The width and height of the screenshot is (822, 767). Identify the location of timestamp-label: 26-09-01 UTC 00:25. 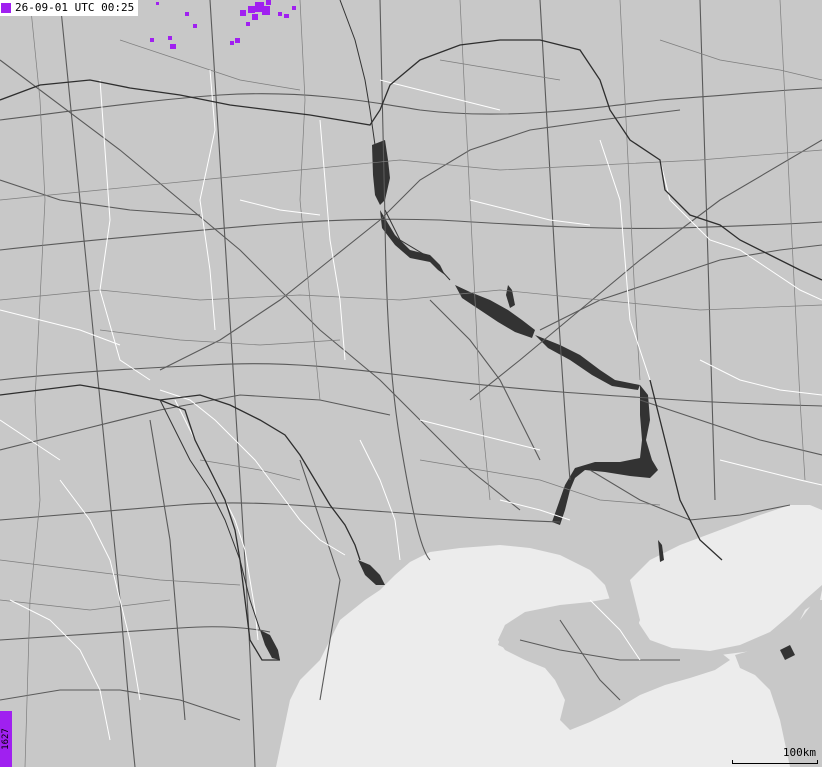
(75, 7).